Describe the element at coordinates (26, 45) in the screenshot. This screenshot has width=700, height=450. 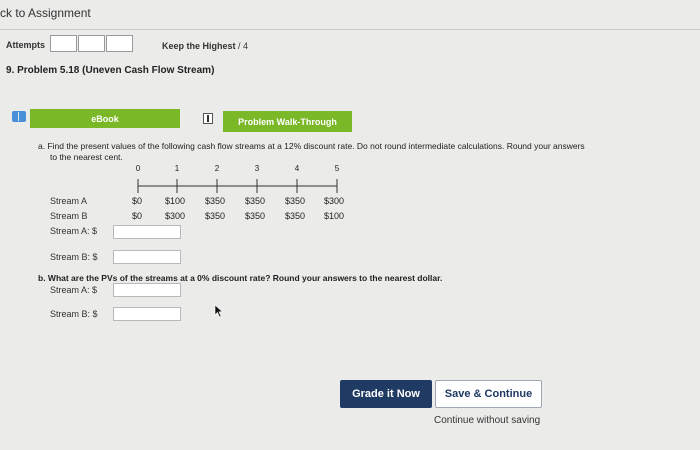
I see `attempts-label: Attempts` at that location.